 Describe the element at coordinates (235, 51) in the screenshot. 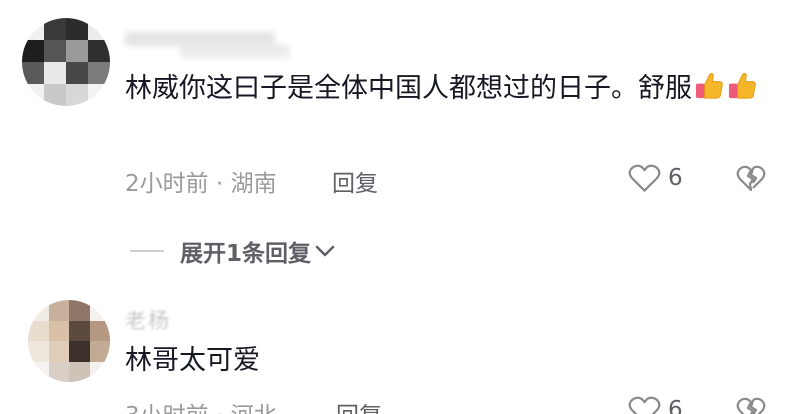

I see `username-blurred` at that location.